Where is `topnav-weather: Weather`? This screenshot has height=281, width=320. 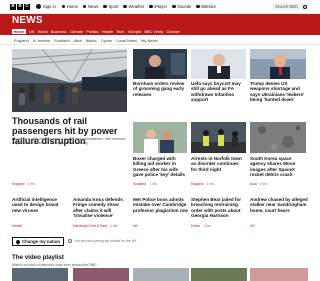 topnav-weather: Weather is located at coordinates (133, 6).